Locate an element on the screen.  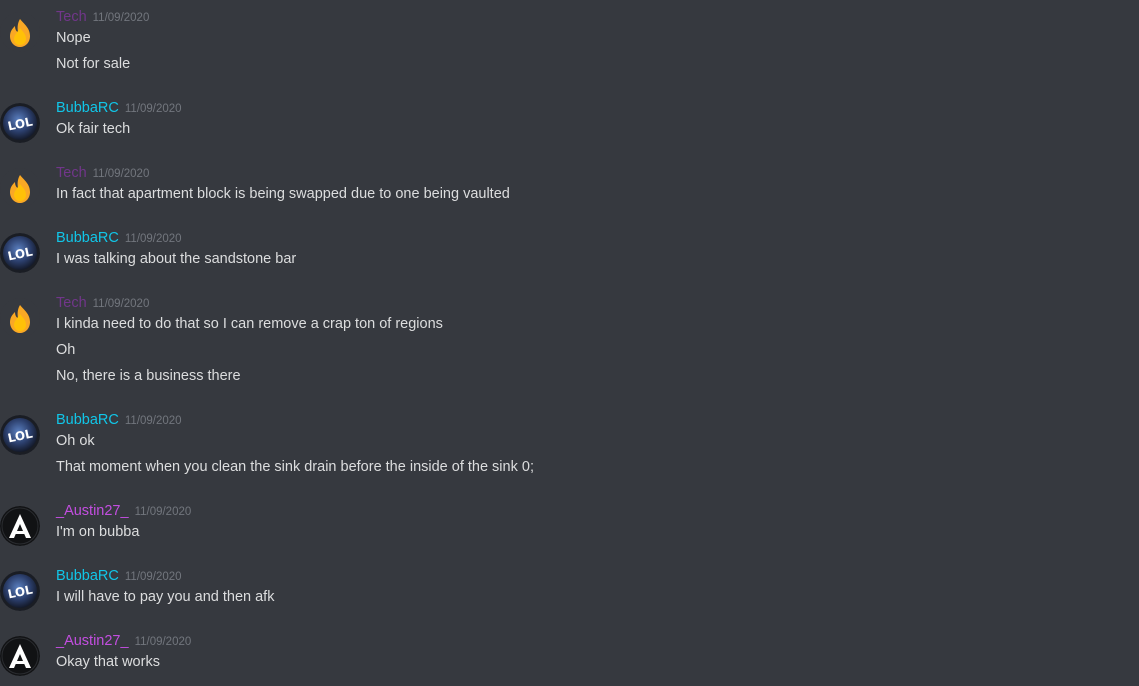
message-text: Oh is located at coordinates (66, 350).